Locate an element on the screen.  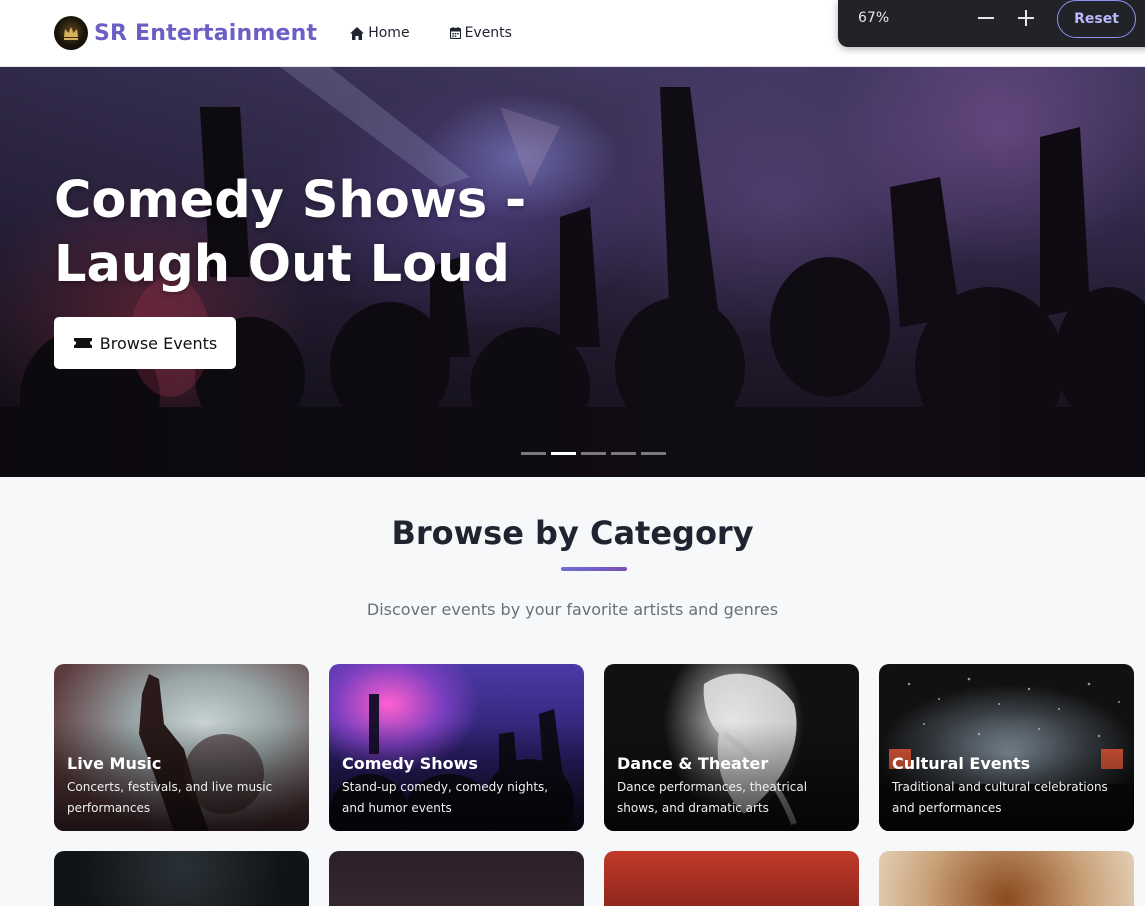
main-nav: Home Events is located at coordinates (451, 33).